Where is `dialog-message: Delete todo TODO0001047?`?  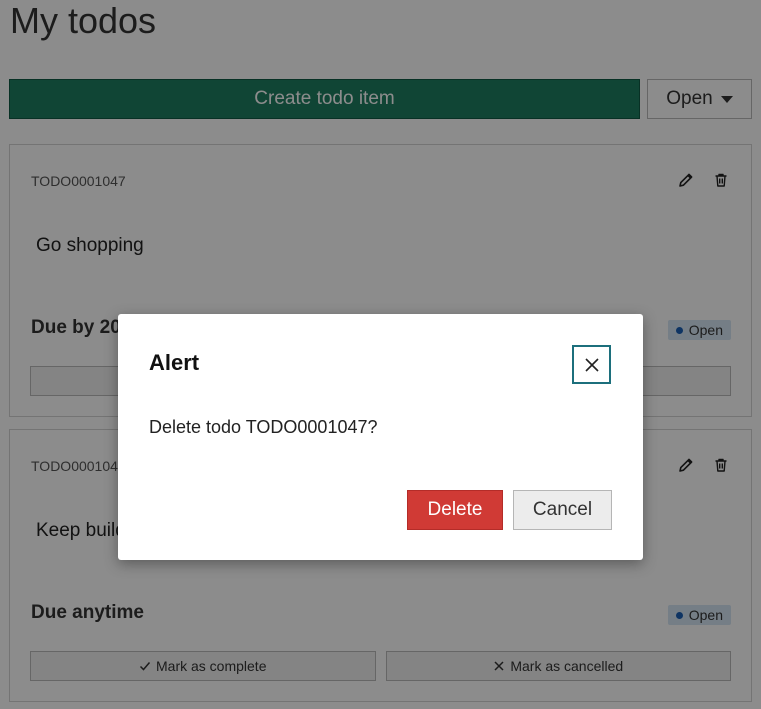 dialog-message: Delete todo TODO0001047? is located at coordinates (263, 427).